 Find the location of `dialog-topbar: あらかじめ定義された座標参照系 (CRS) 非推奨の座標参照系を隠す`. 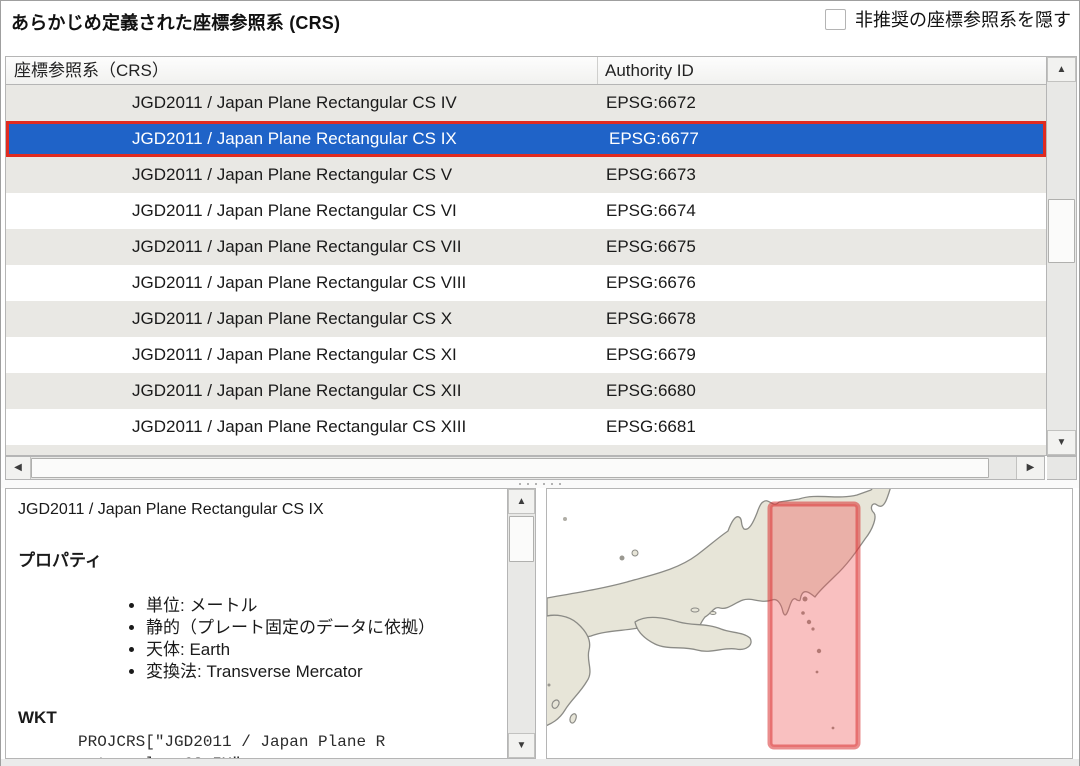

dialog-topbar: あらかじめ定義された座標参照系 (CRS) 非推奨の座標参照系を隠す is located at coordinates (540, 28).